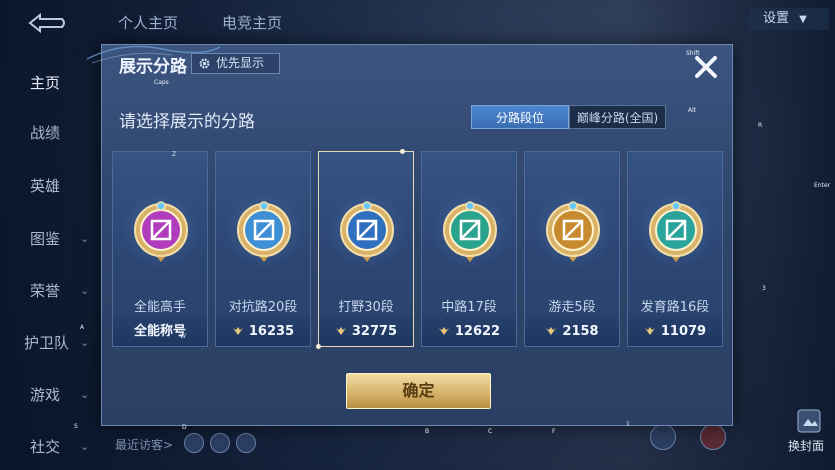 The image size is (835, 470). What do you see at coordinates (144, 444) in the screenshot?
I see `recent-visitors-link: 最近访客>` at bounding box center [144, 444].